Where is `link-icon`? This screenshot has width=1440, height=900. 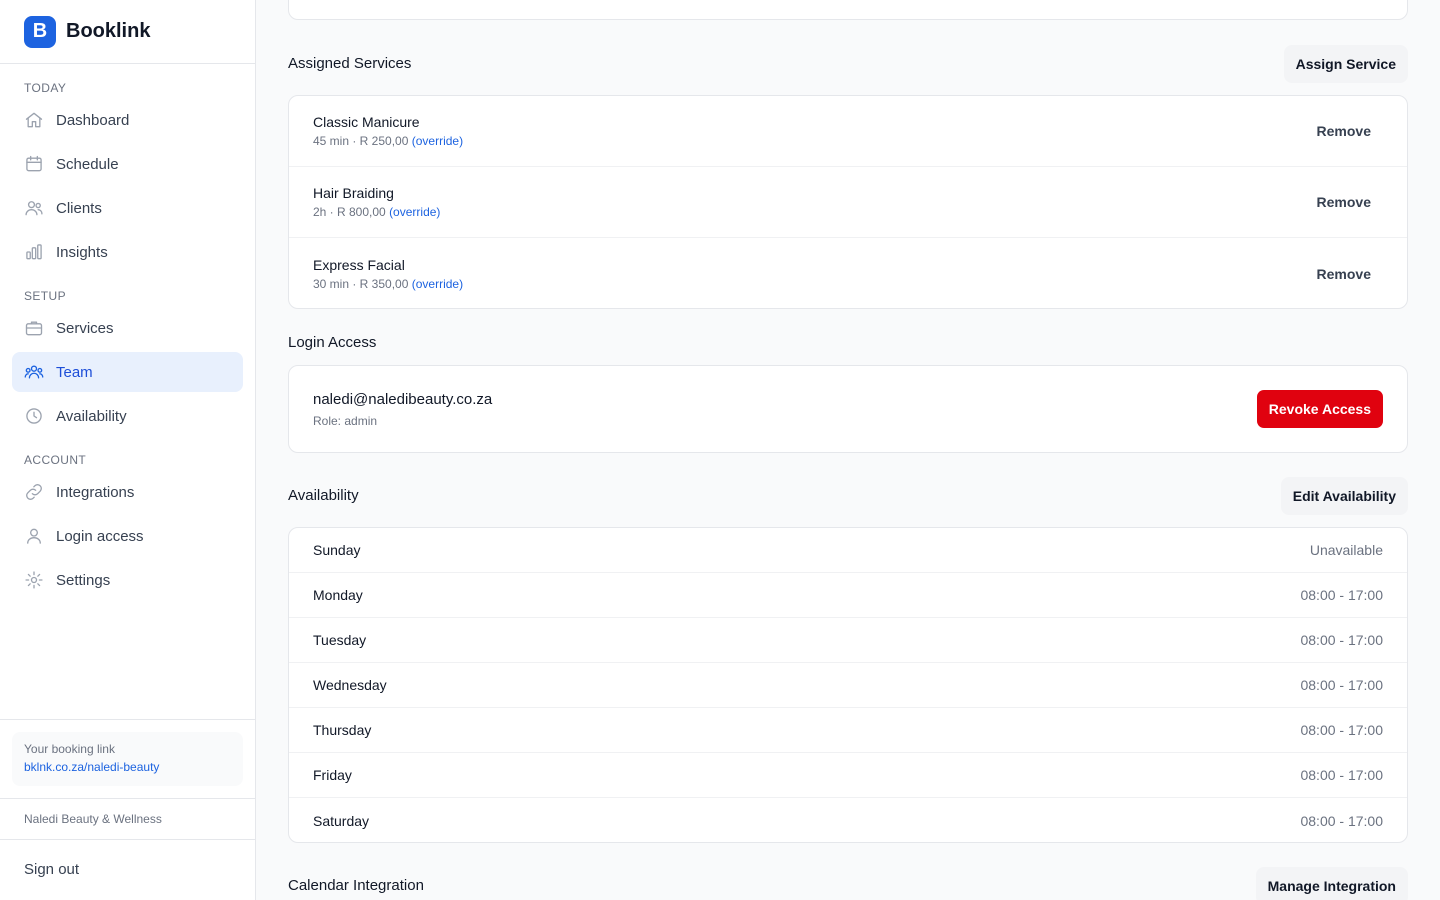
link-icon is located at coordinates (34, 492).